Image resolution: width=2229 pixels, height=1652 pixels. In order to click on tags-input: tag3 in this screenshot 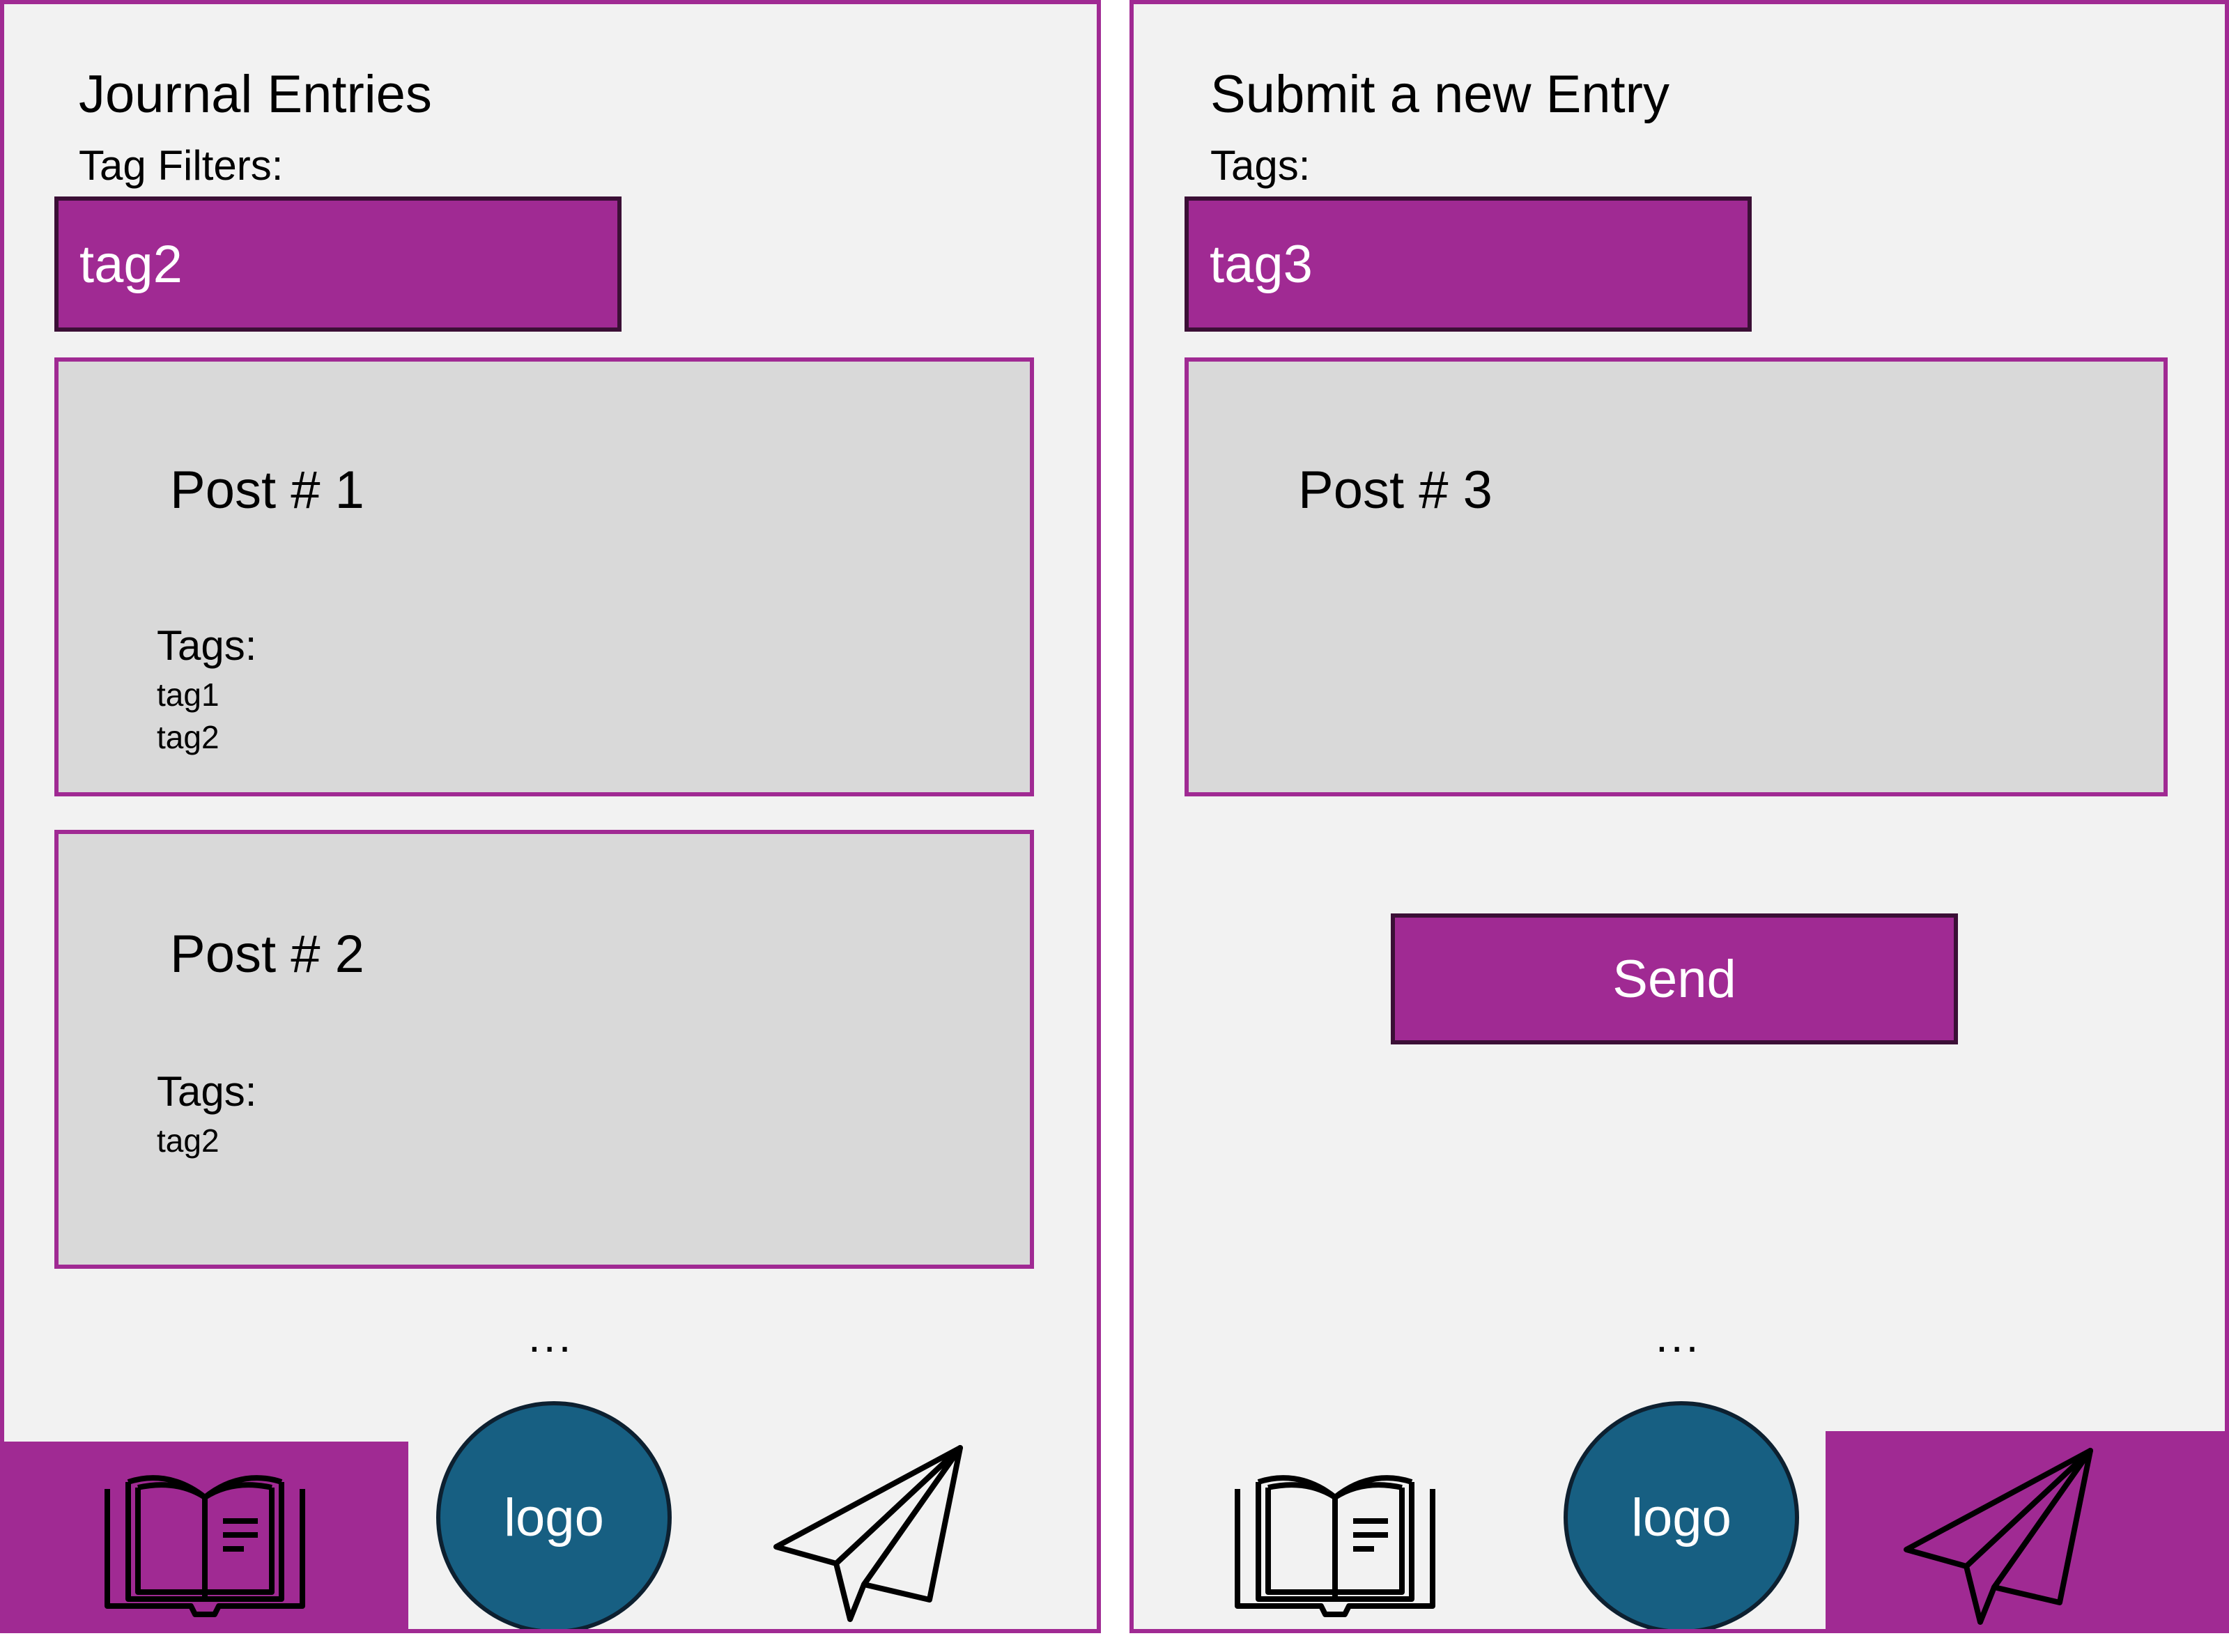, I will do `click(1468, 264)`.